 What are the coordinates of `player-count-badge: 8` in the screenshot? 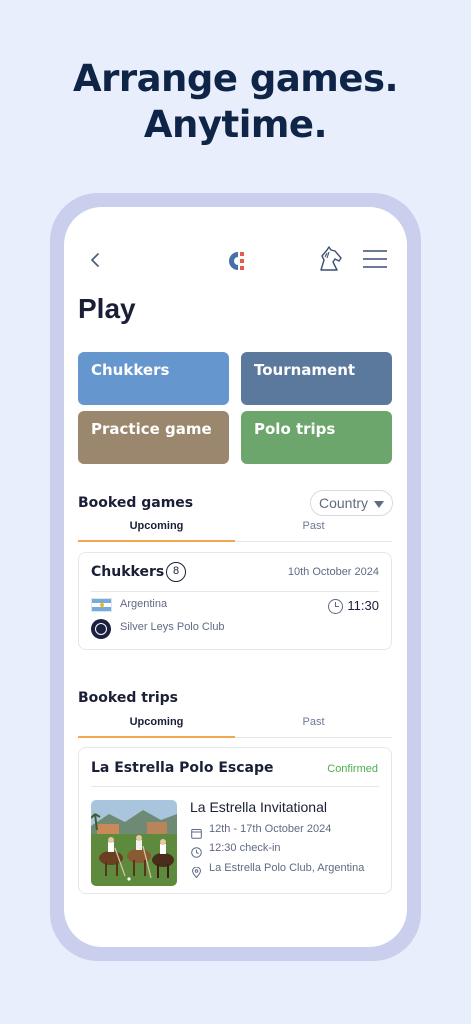 It's located at (176, 572).